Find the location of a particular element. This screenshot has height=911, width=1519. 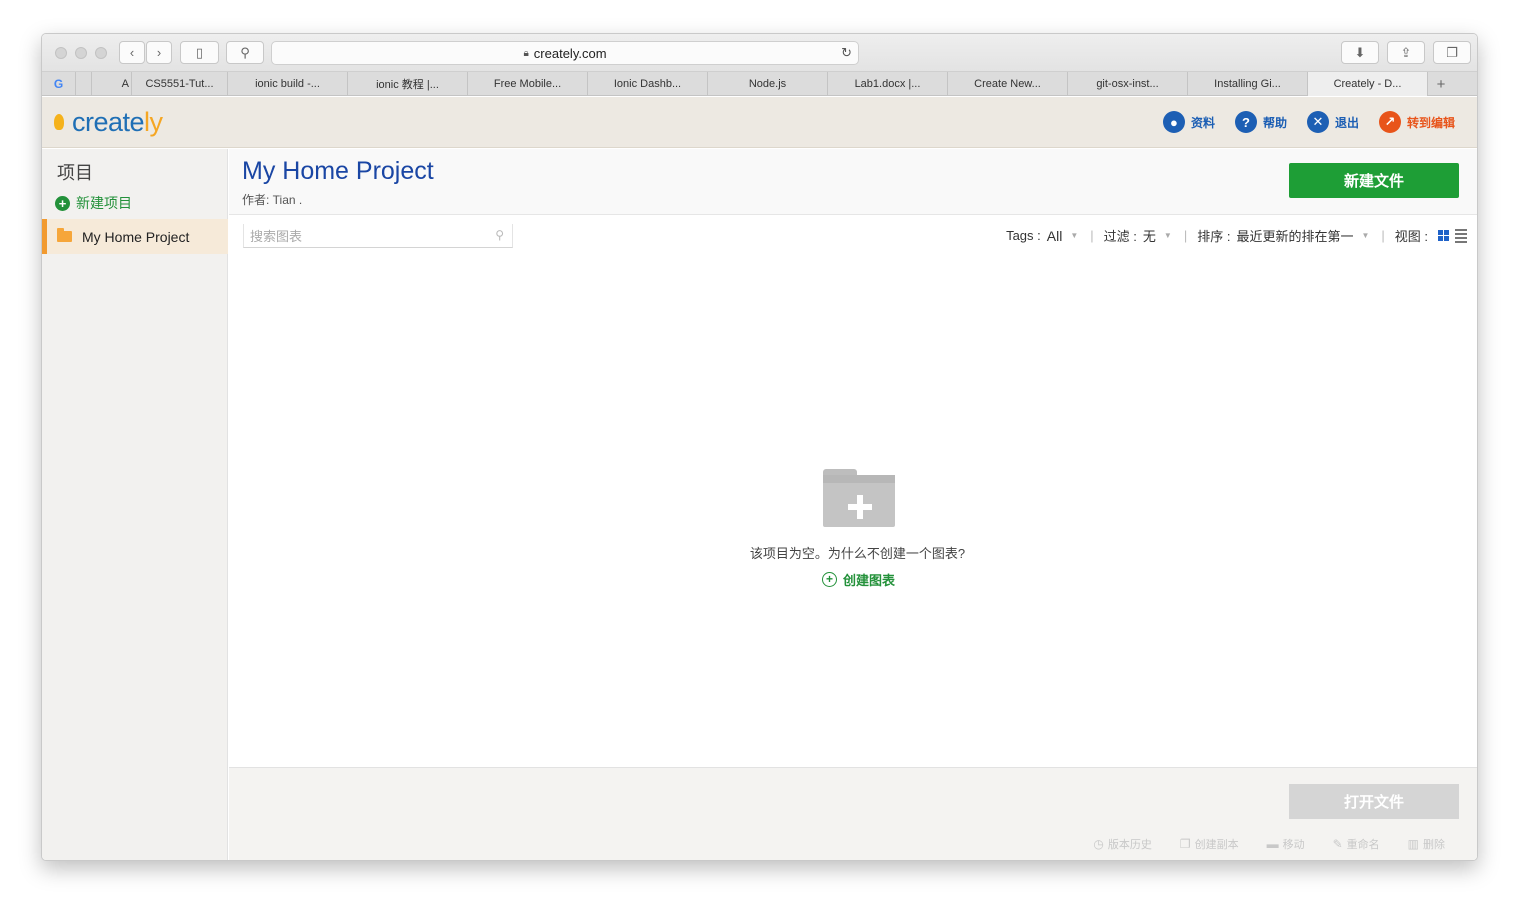

create-chart-label: 创建图表 is located at coordinates (869, 580).